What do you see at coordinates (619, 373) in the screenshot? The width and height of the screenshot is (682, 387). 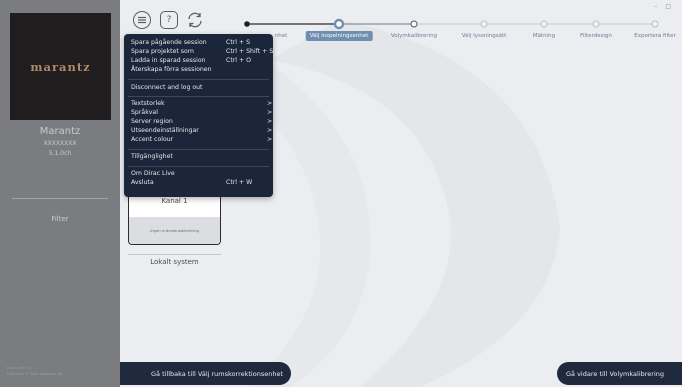 I see `next-button: Gå vidare till Volymkalibrering` at bounding box center [619, 373].